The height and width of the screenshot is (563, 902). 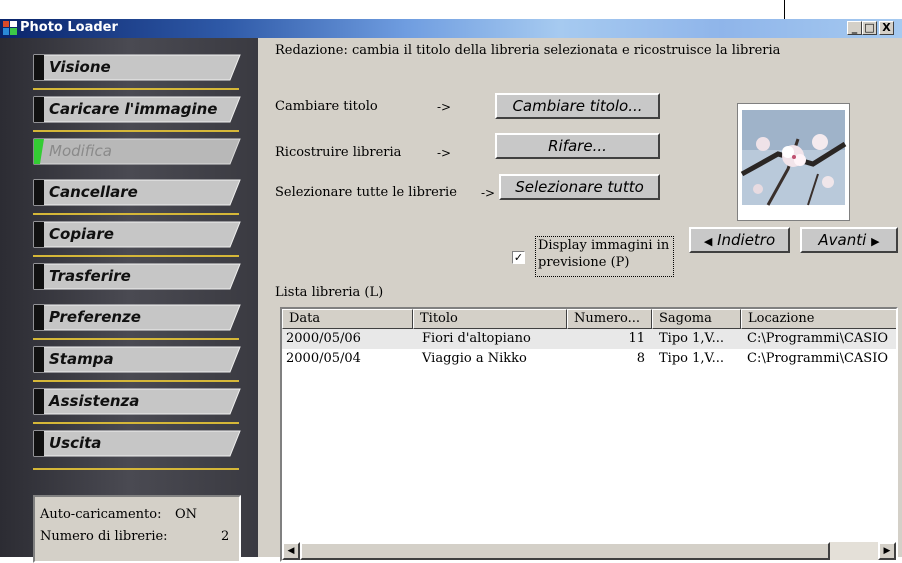 What do you see at coordinates (81, 359) in the screenshot?
I see `nav-label: Stampa` at bounding box center [81, 359].